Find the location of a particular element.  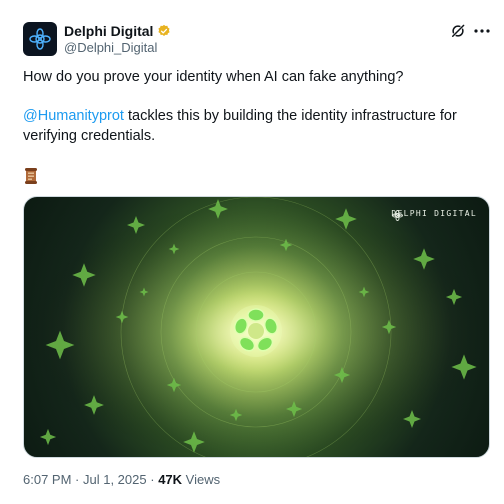

media-watermark: DELPHI DIGITAL is located at coordinates (434, 215).